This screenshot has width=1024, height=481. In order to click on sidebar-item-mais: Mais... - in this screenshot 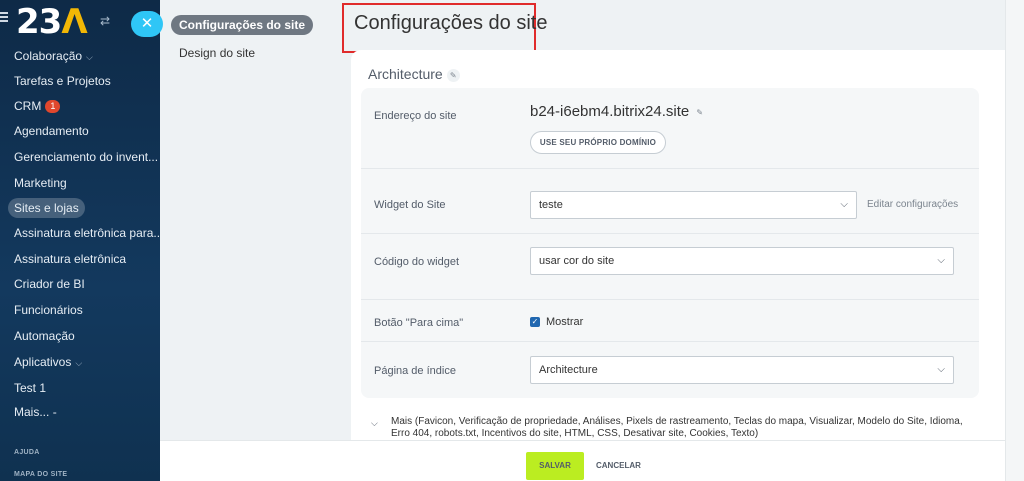, I will do `click(35, 412)`.